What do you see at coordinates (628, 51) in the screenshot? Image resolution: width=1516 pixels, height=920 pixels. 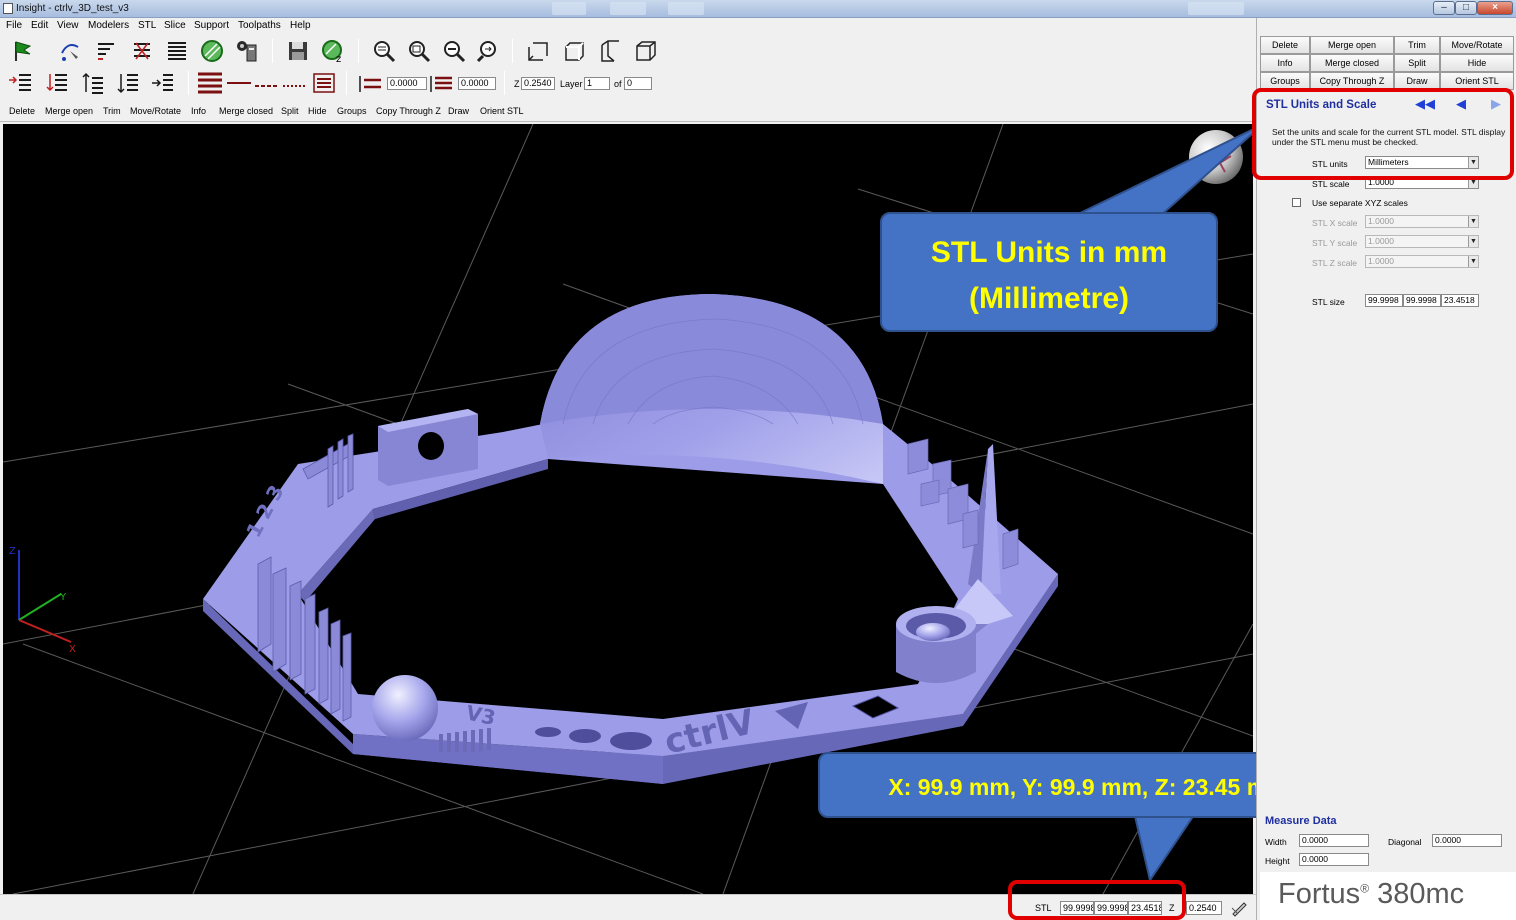 I see `toolbar-main: z` at bounding box center [628, 51].